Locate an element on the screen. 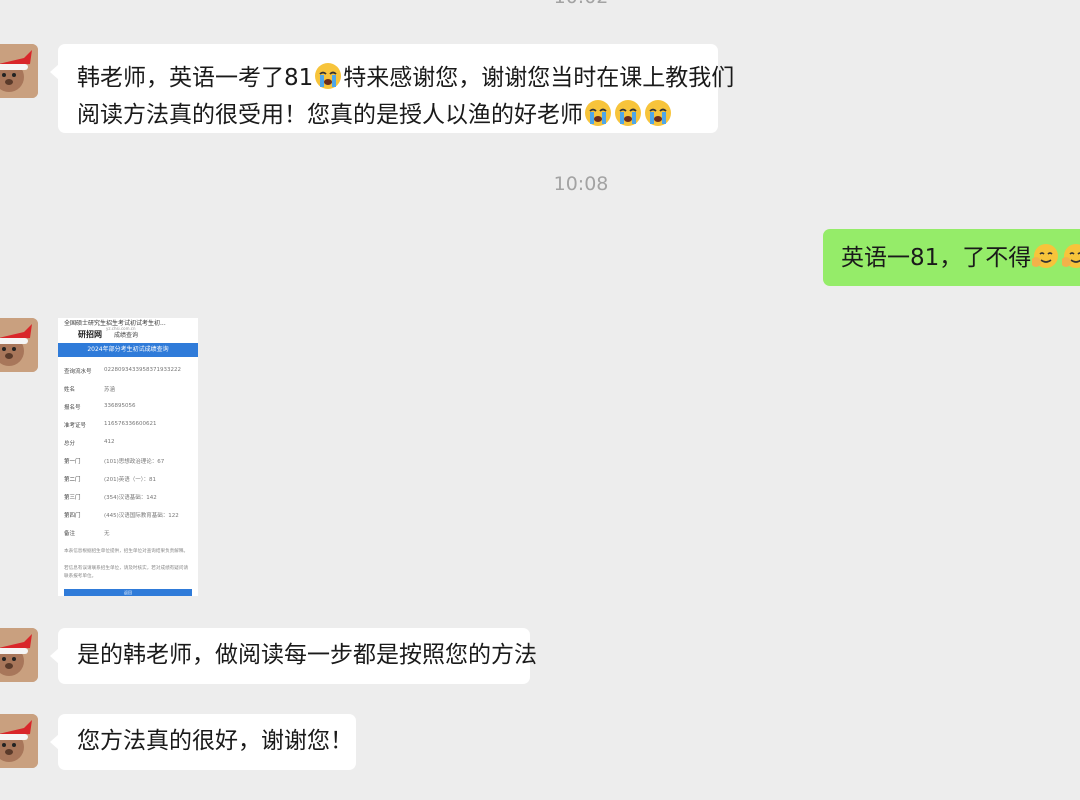 The width and height of the screenshot is (1080, 800). screenshot-nav: 成绩查询 is located at coordinates (126, 335).